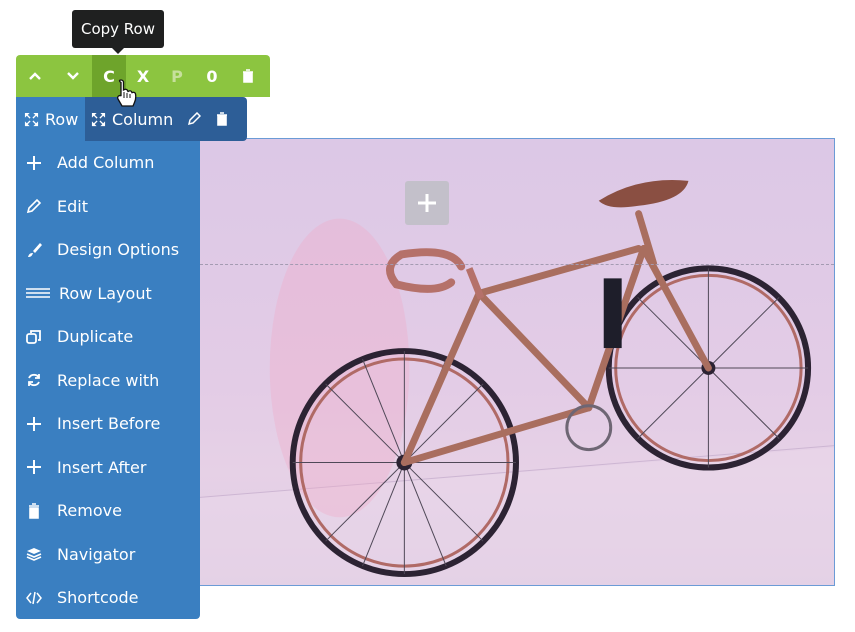 The width and height of the screenshot is (855, 632). I want to click on chevron-down-icon, so click(73, 76).